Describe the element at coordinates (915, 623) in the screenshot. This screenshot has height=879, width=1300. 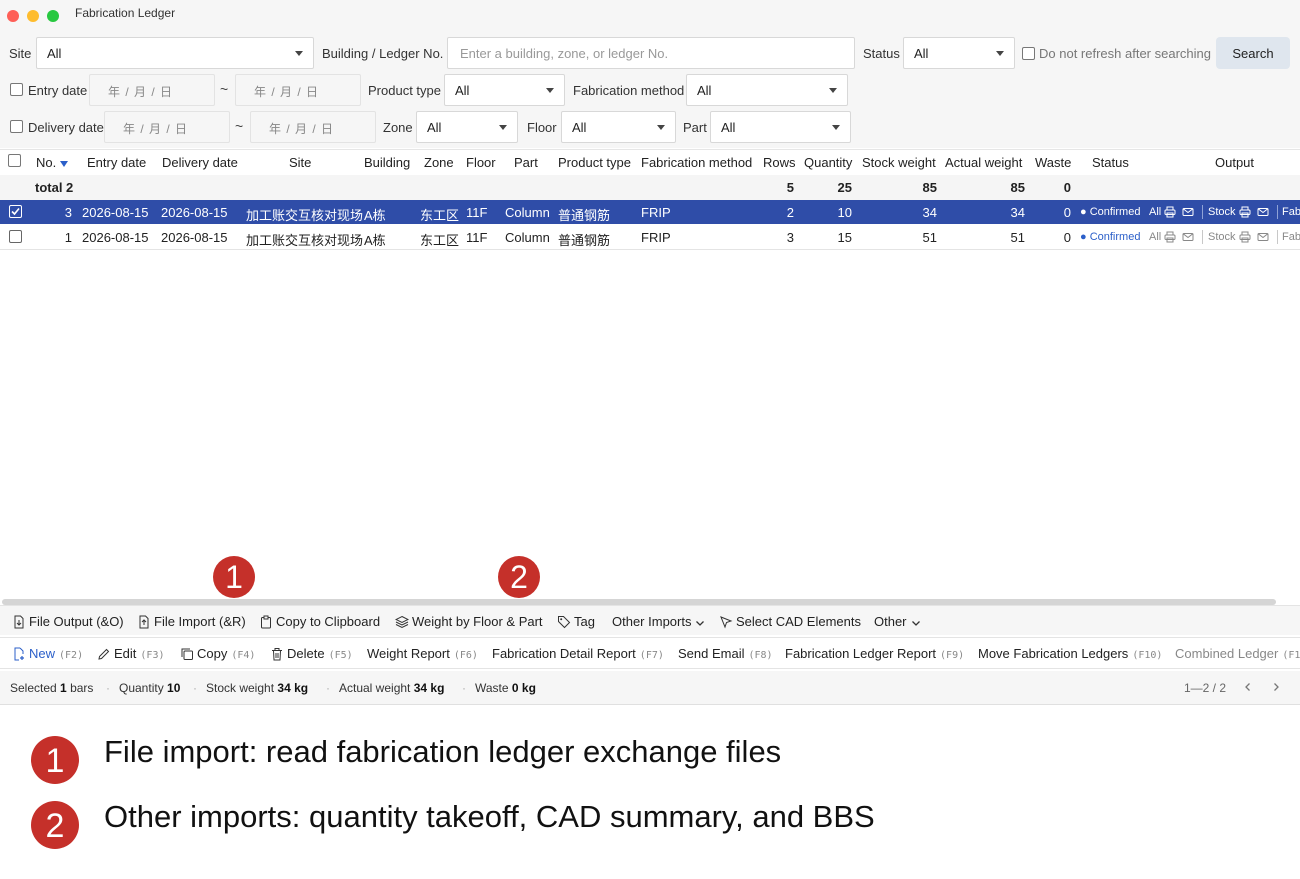
I see `chevron-down-icon` at that location.